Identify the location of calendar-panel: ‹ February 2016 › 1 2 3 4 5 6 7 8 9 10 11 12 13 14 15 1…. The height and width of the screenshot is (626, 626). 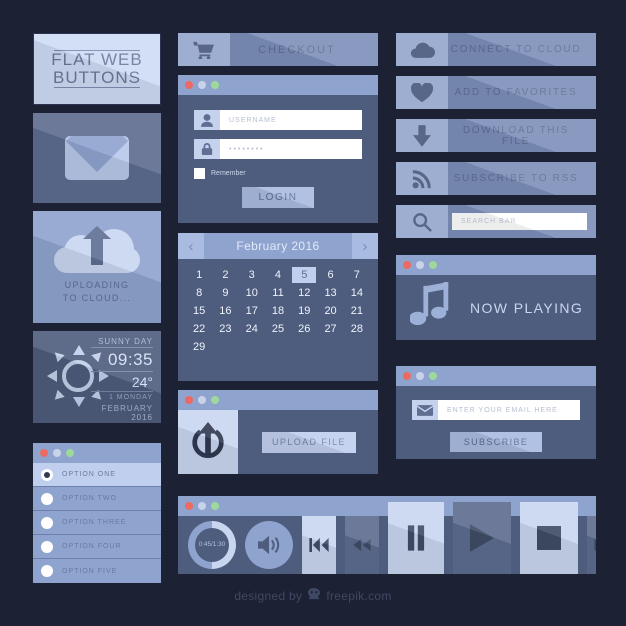
(278, 307).